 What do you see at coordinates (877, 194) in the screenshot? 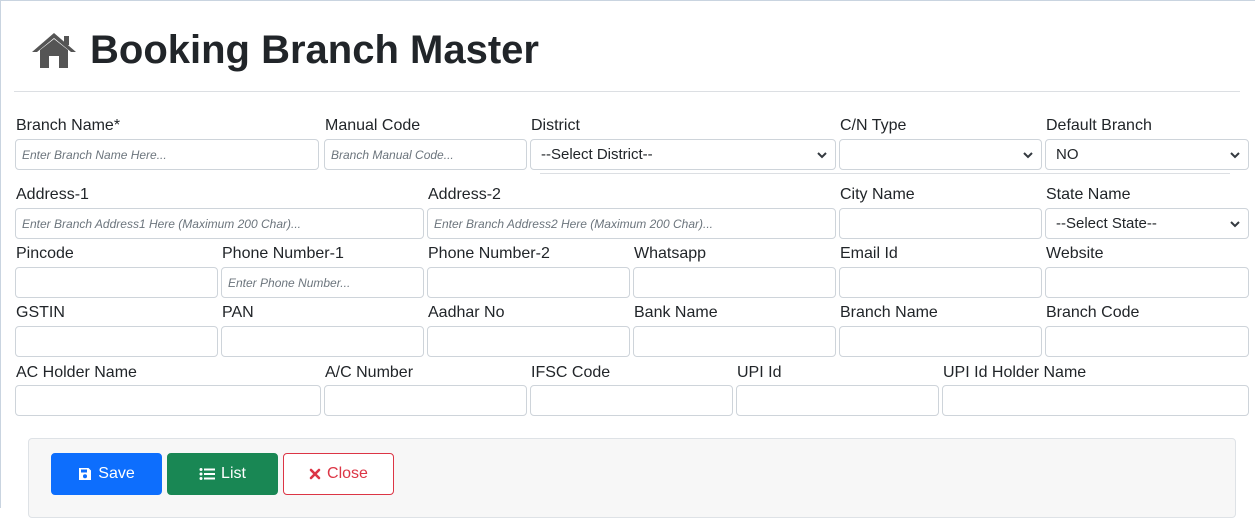
I see `city-name-label: City Name` at bounding box center [877, 194].